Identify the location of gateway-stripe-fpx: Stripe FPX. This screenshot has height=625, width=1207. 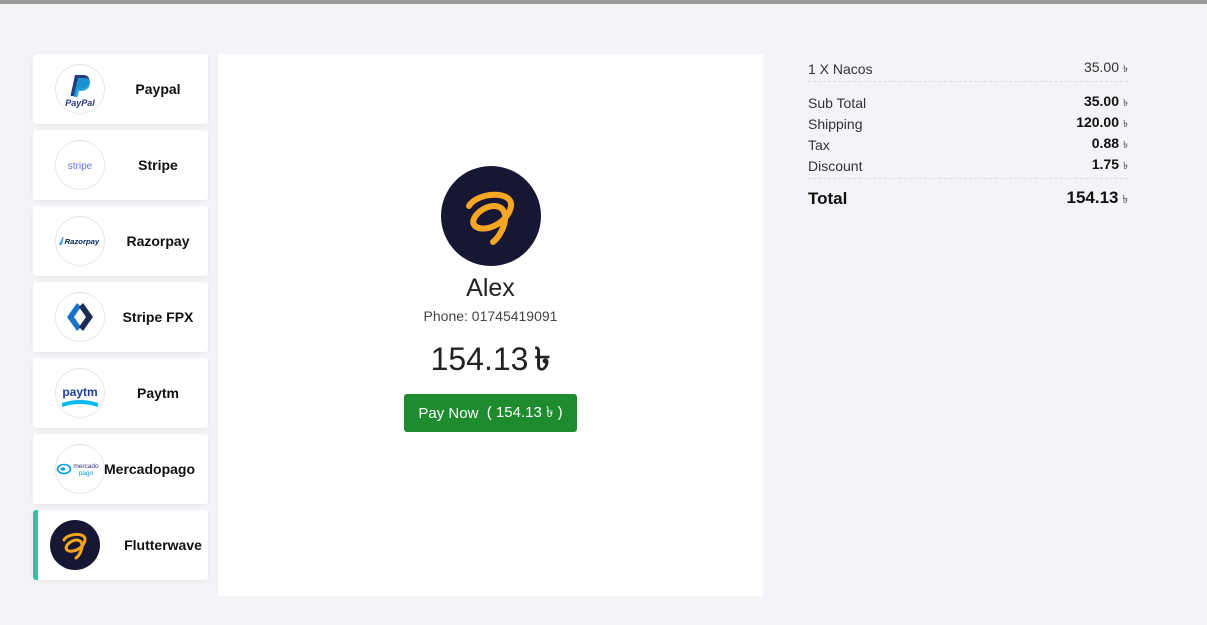
(120, 317).